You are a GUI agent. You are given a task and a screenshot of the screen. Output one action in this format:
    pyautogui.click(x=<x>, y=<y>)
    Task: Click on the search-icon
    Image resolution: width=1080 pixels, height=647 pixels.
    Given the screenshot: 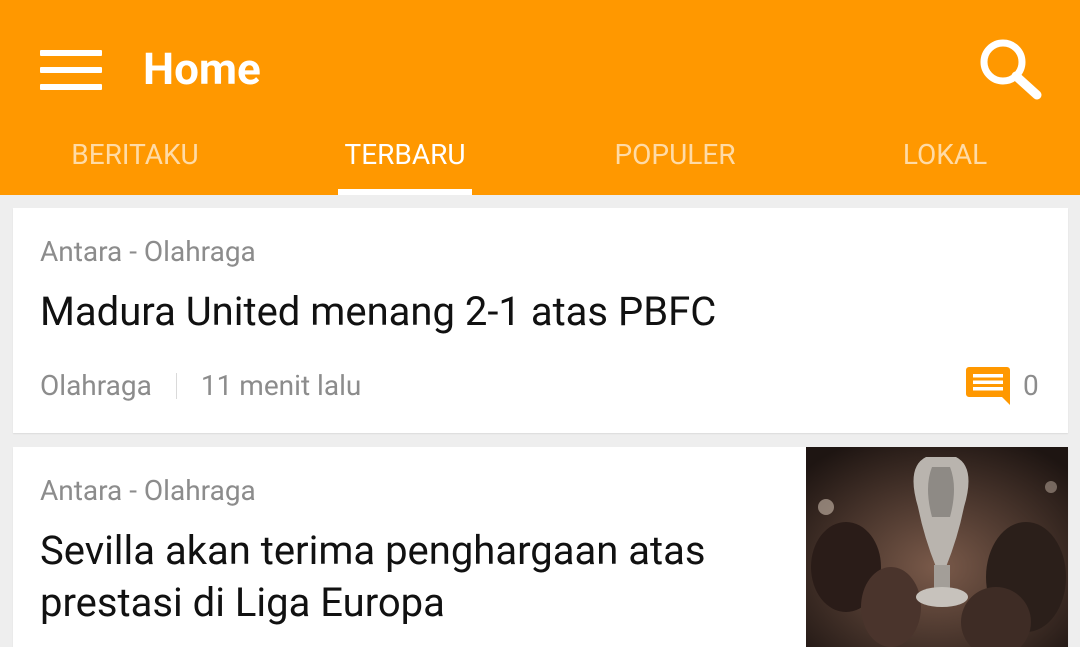 What is the action you would take?
    pyautogui.click(x=1010, y=69)
    